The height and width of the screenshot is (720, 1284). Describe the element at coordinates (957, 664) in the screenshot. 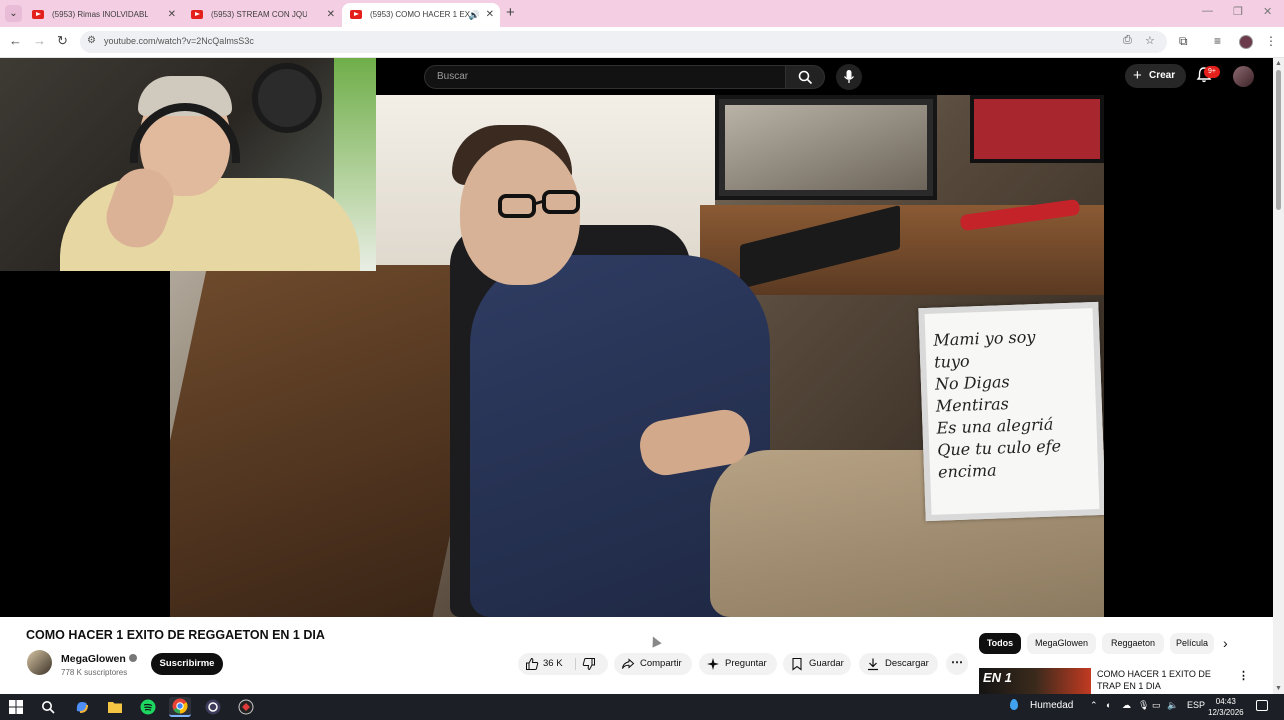

I see `more-actions-button: ⋯` at that location.